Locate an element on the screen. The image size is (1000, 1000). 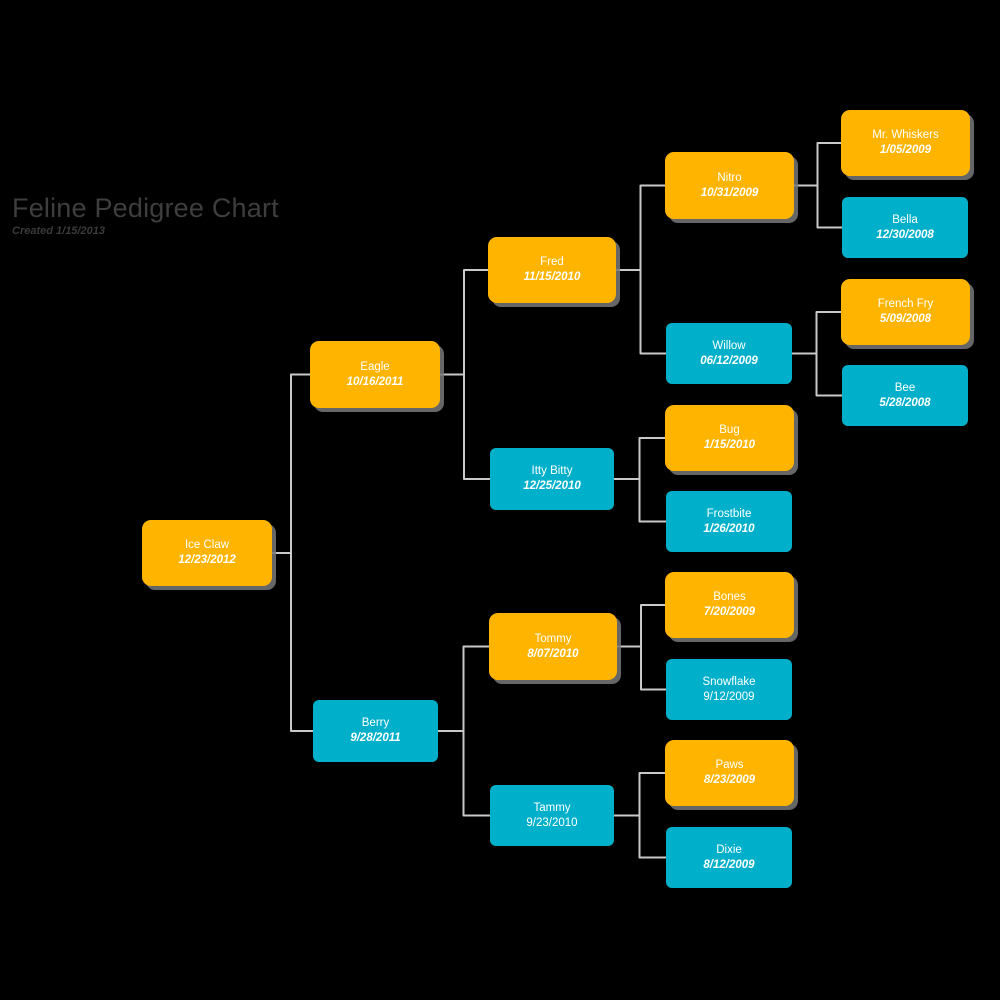
connector-itty-bitty-to-frostbite is located at coordinates (640, 500).